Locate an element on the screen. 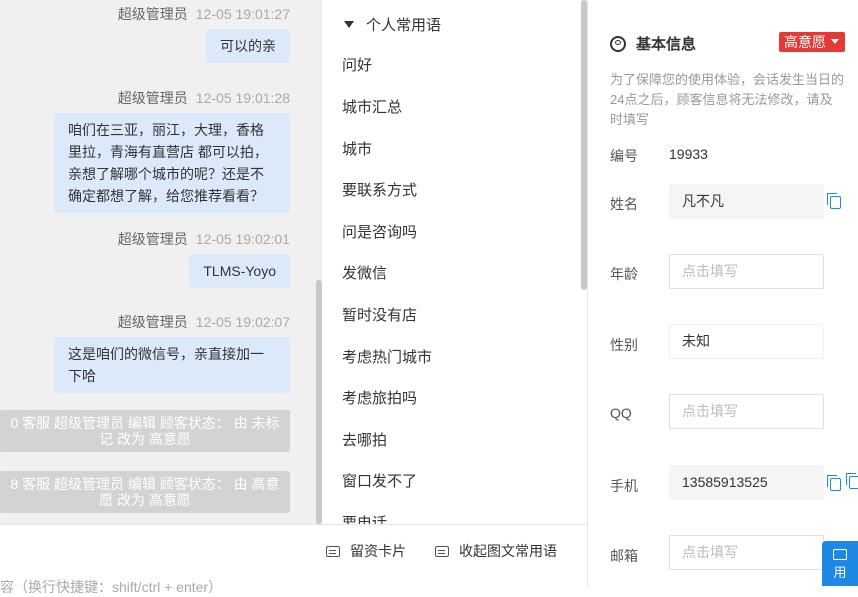 The height and width of the screenshot is (597, 858). chat-icon is located at coordinates (840, 554).